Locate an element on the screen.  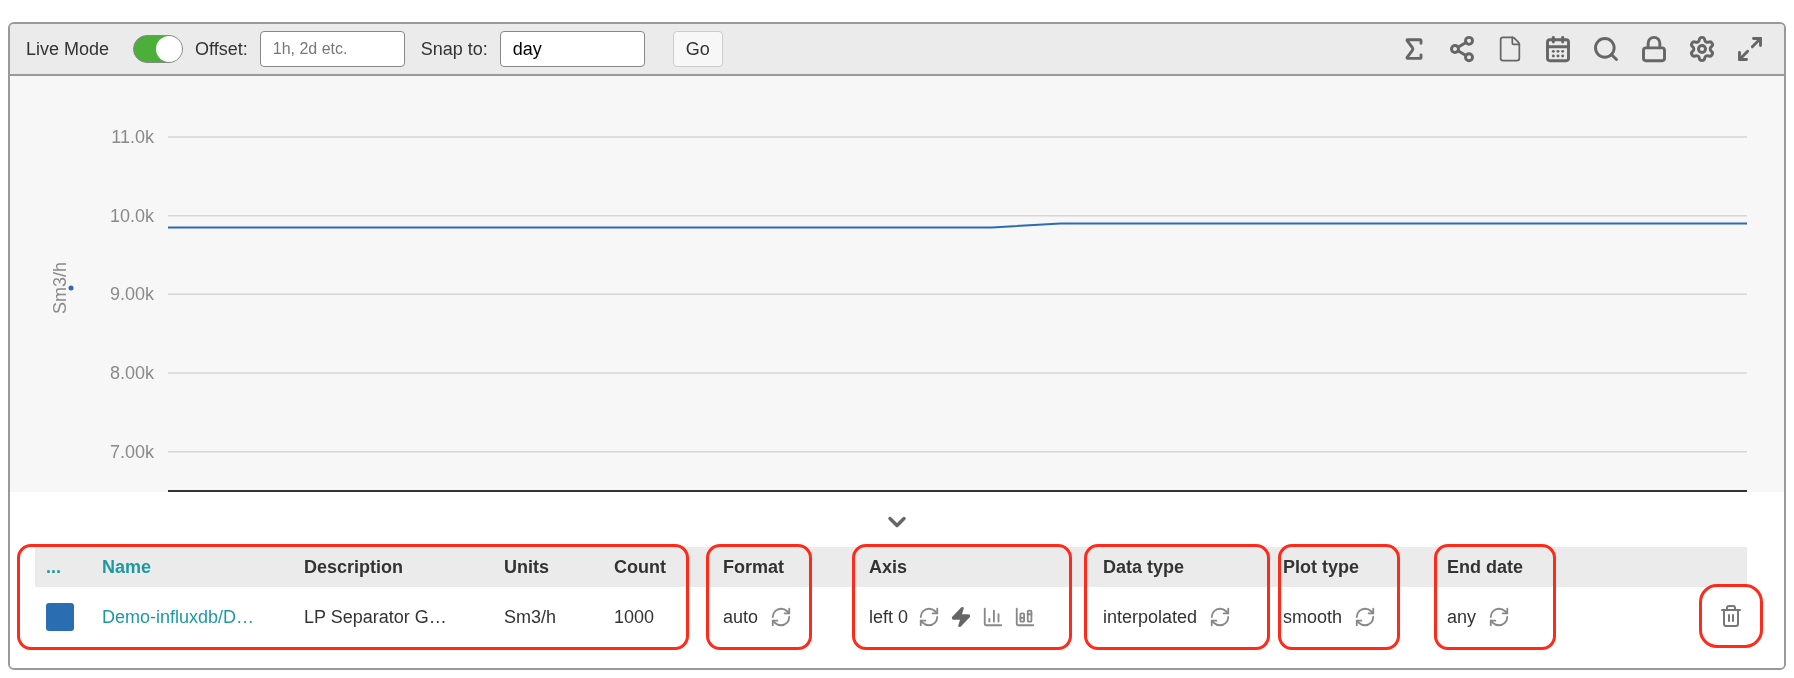
offset-label: Offset: is located at coordinates (221, 49).